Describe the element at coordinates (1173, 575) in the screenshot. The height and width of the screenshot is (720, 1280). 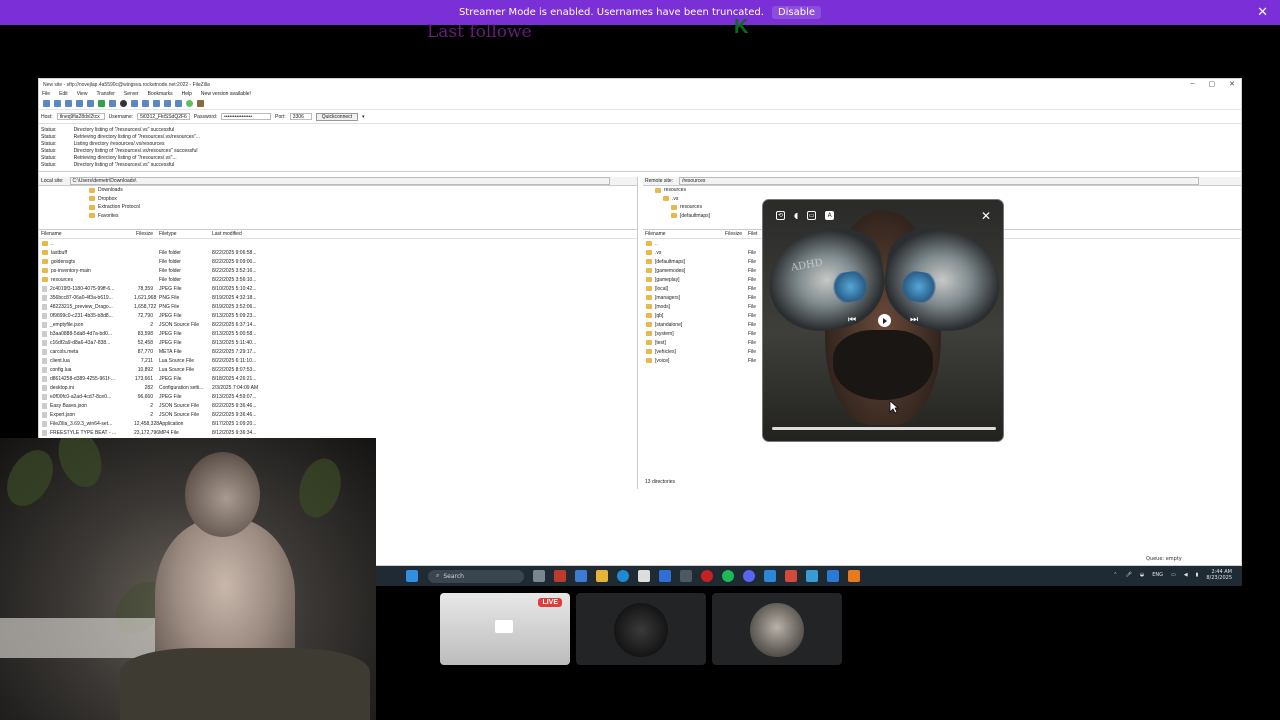
I see `display-icon: ▭` at that location.